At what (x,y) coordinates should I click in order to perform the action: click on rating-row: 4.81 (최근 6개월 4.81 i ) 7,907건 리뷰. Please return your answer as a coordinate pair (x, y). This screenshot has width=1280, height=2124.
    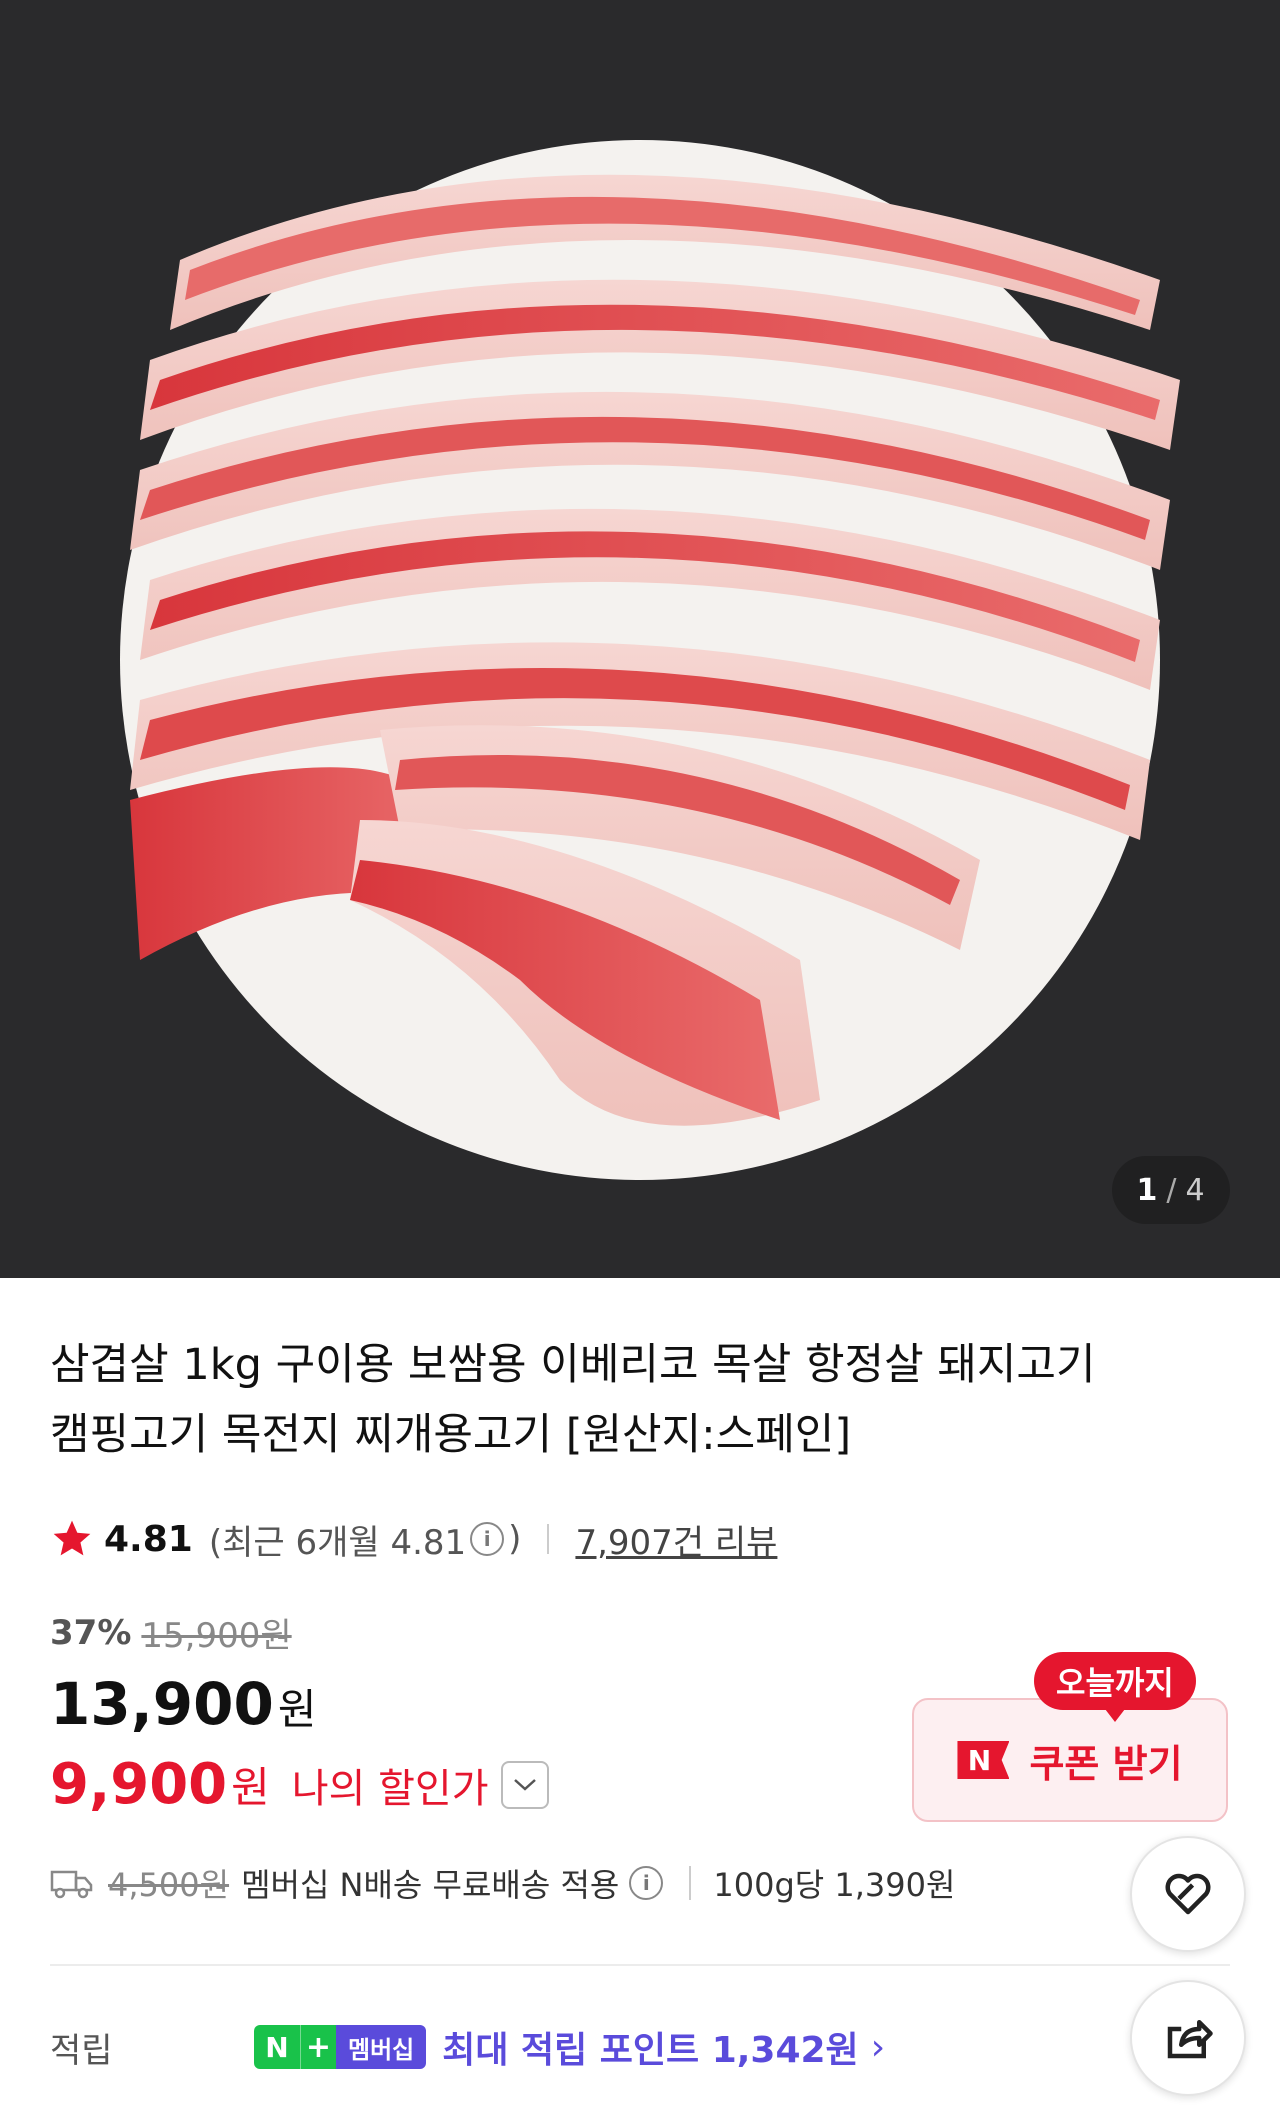
    Looking at the image, I should click on (413, 1539).